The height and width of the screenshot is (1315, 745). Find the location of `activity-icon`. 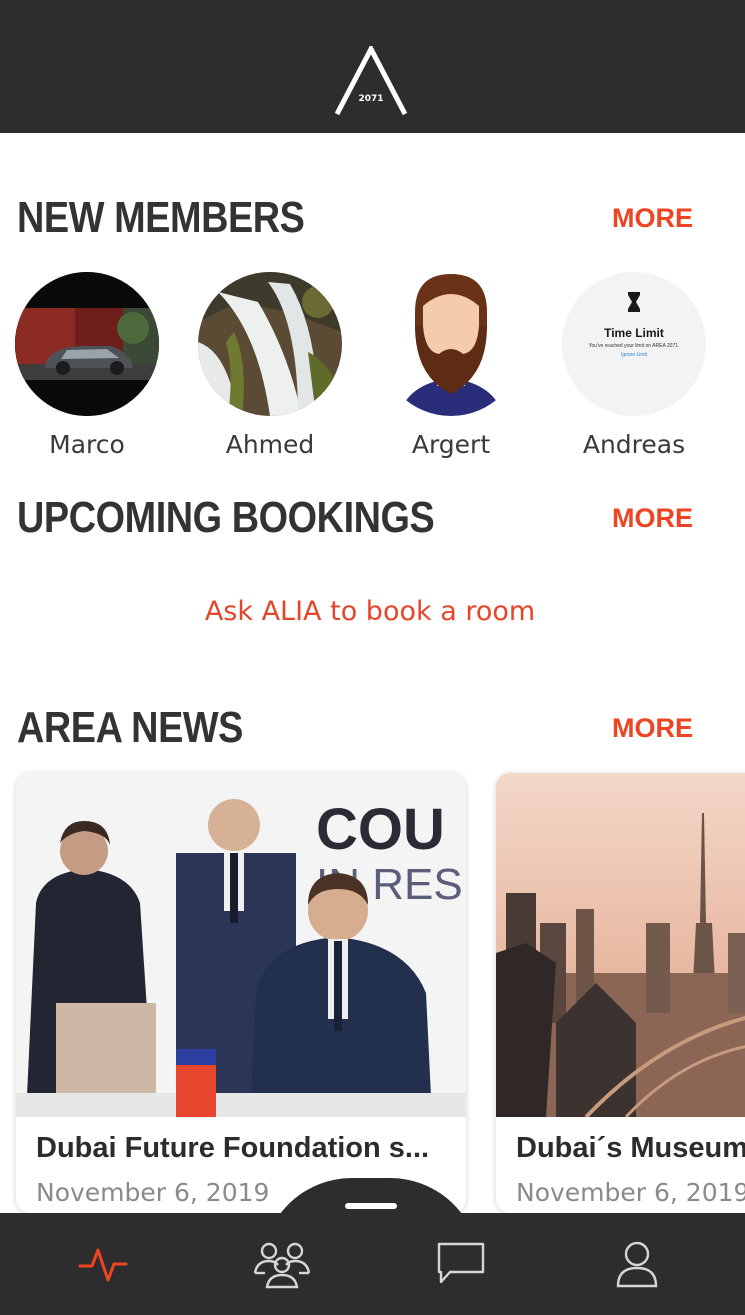

activity-icon is located at coordinates (103, 1265).